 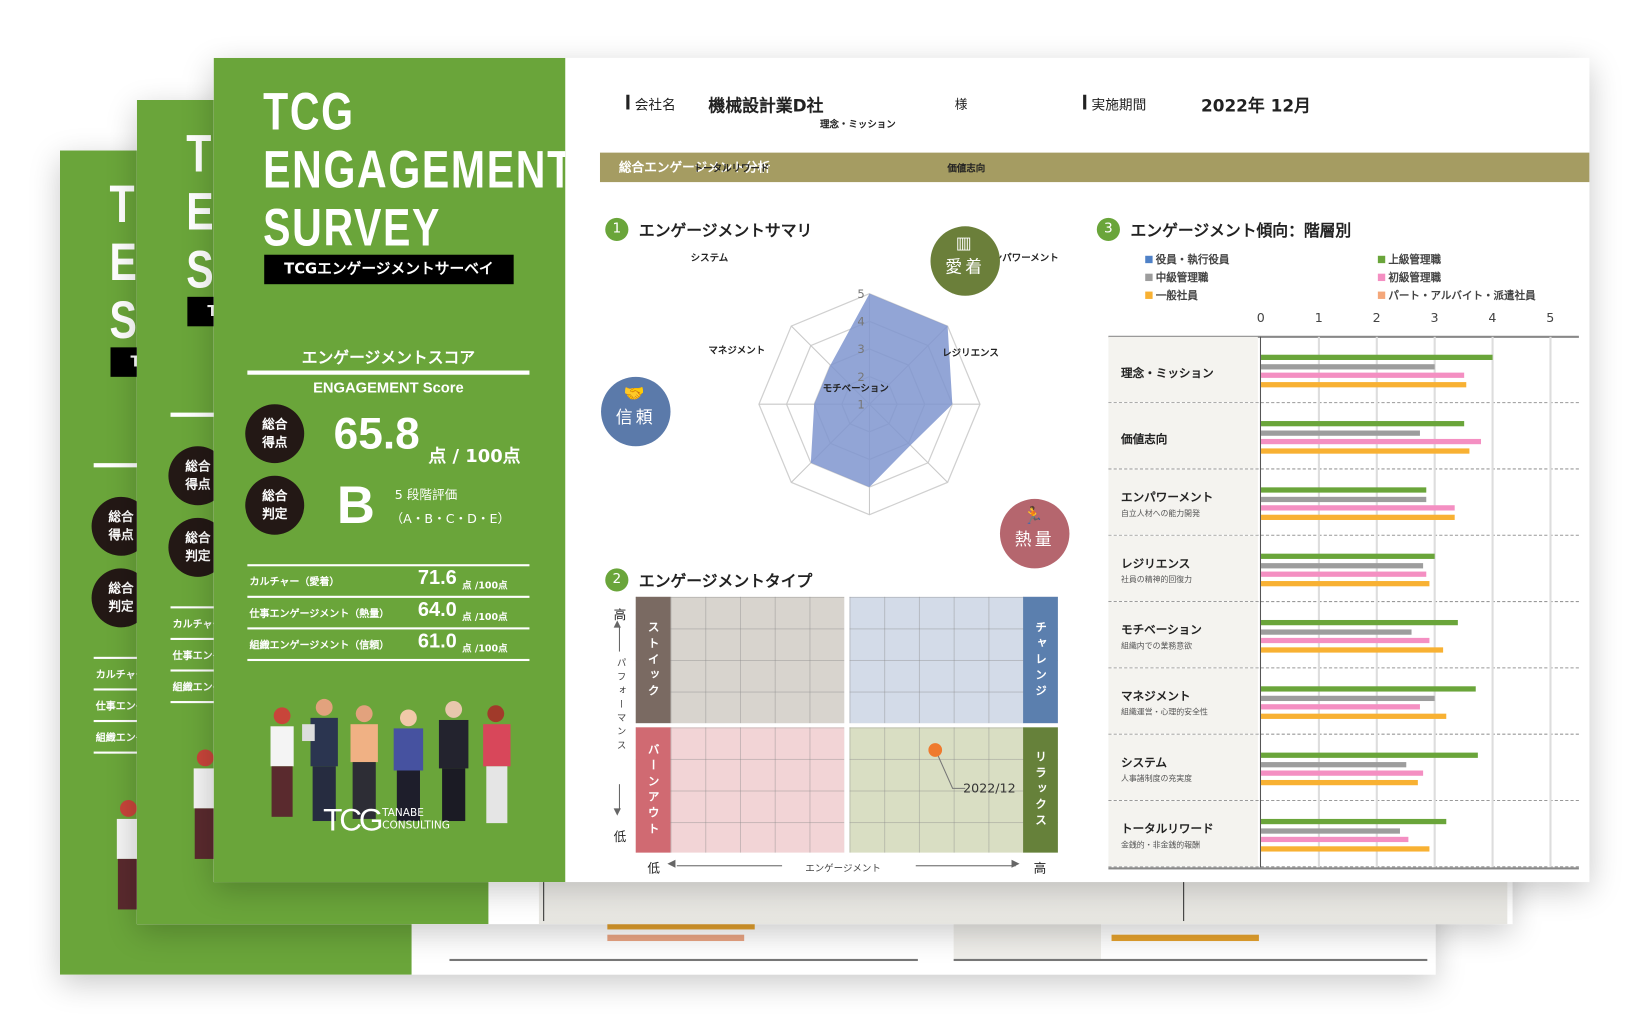 I want to click on x-tick-label: 1, so click(x=1318, y=318).